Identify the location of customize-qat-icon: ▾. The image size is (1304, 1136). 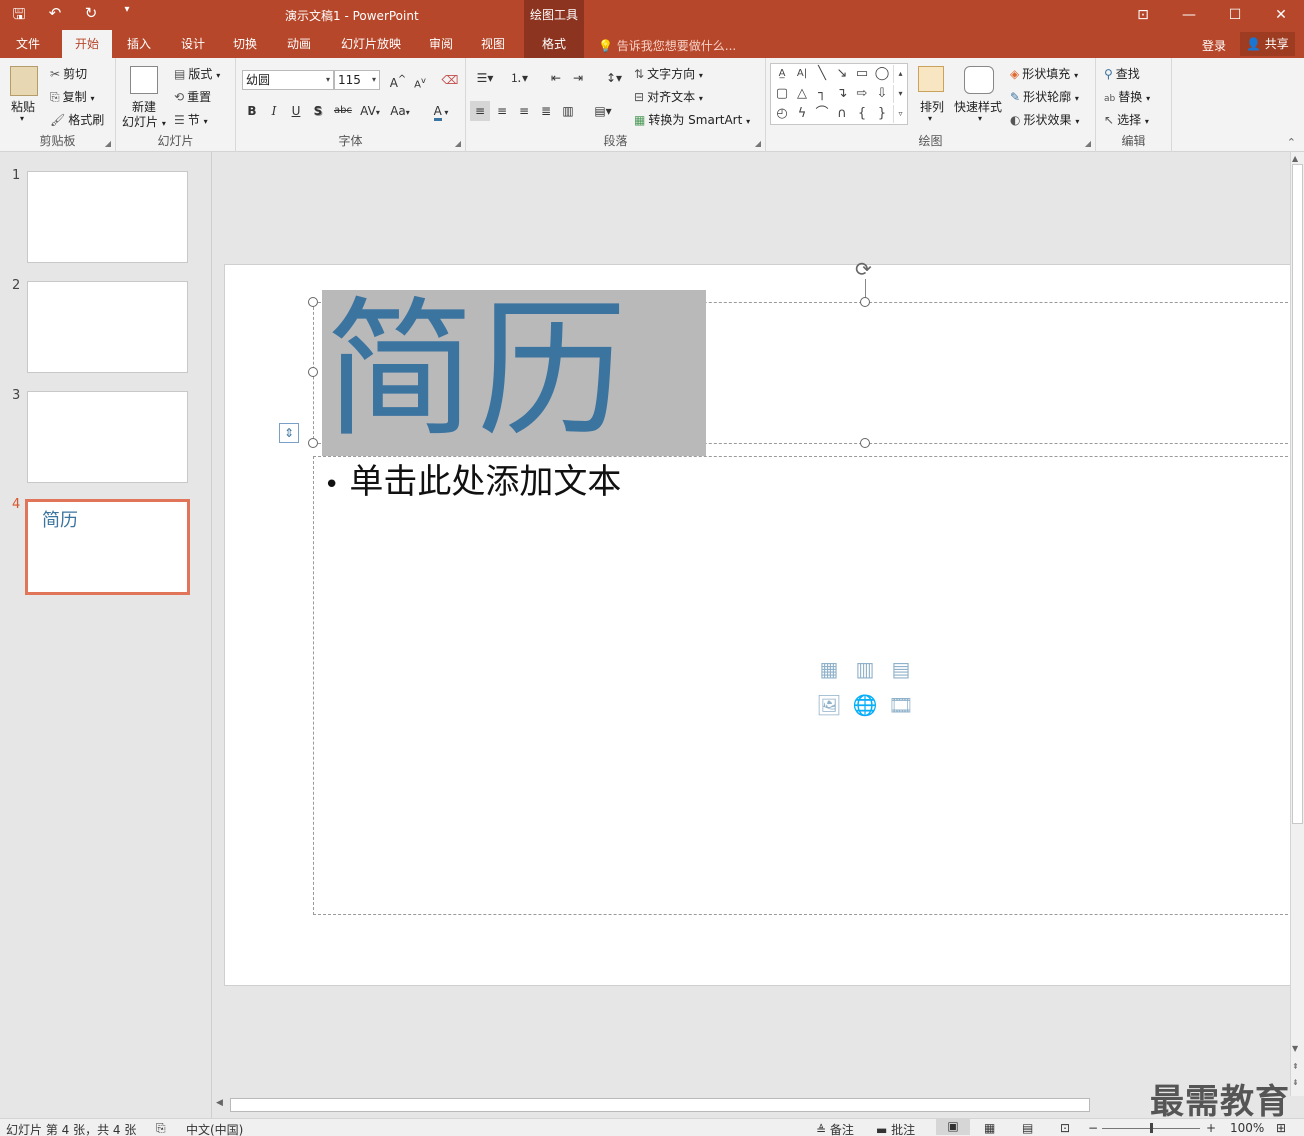
(127, 16).